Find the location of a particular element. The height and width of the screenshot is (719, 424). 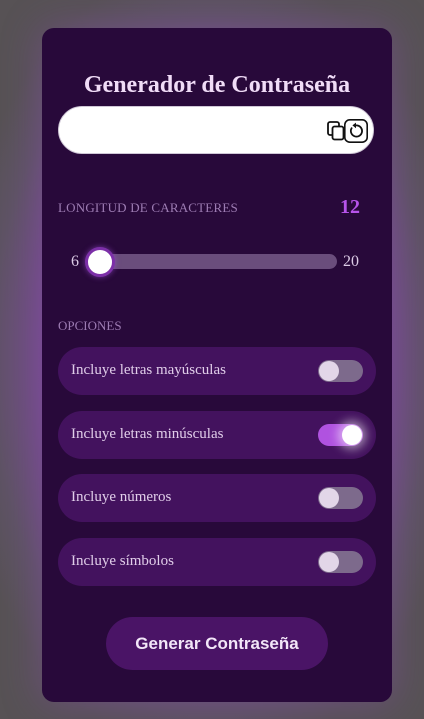

length-min-label: 6 is located at coordinates (75, 261).